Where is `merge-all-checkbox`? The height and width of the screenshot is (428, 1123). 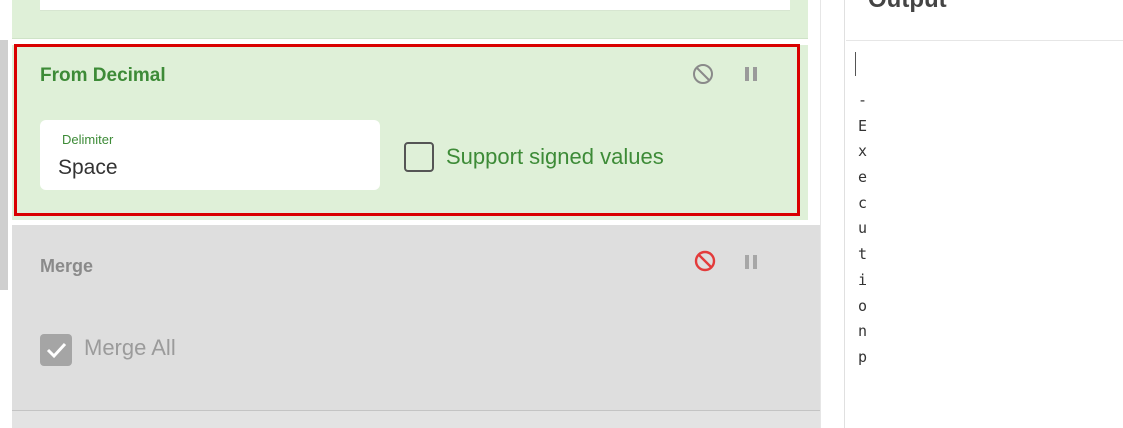 merge-all-checkbox is located at coordinates (56, 350).